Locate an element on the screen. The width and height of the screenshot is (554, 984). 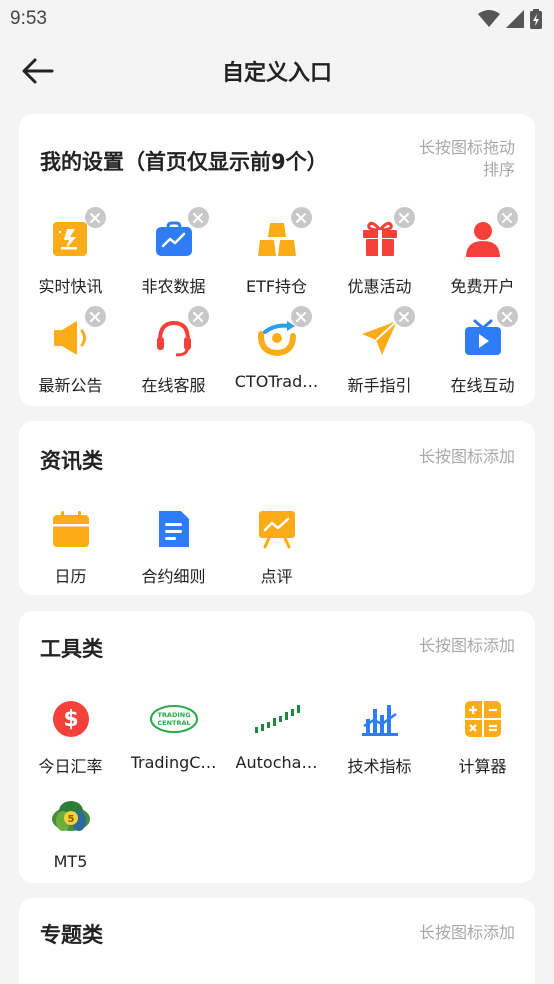
shortcut-exchange-rate: $ 今日汇率 is located at coordinates (70, 742).